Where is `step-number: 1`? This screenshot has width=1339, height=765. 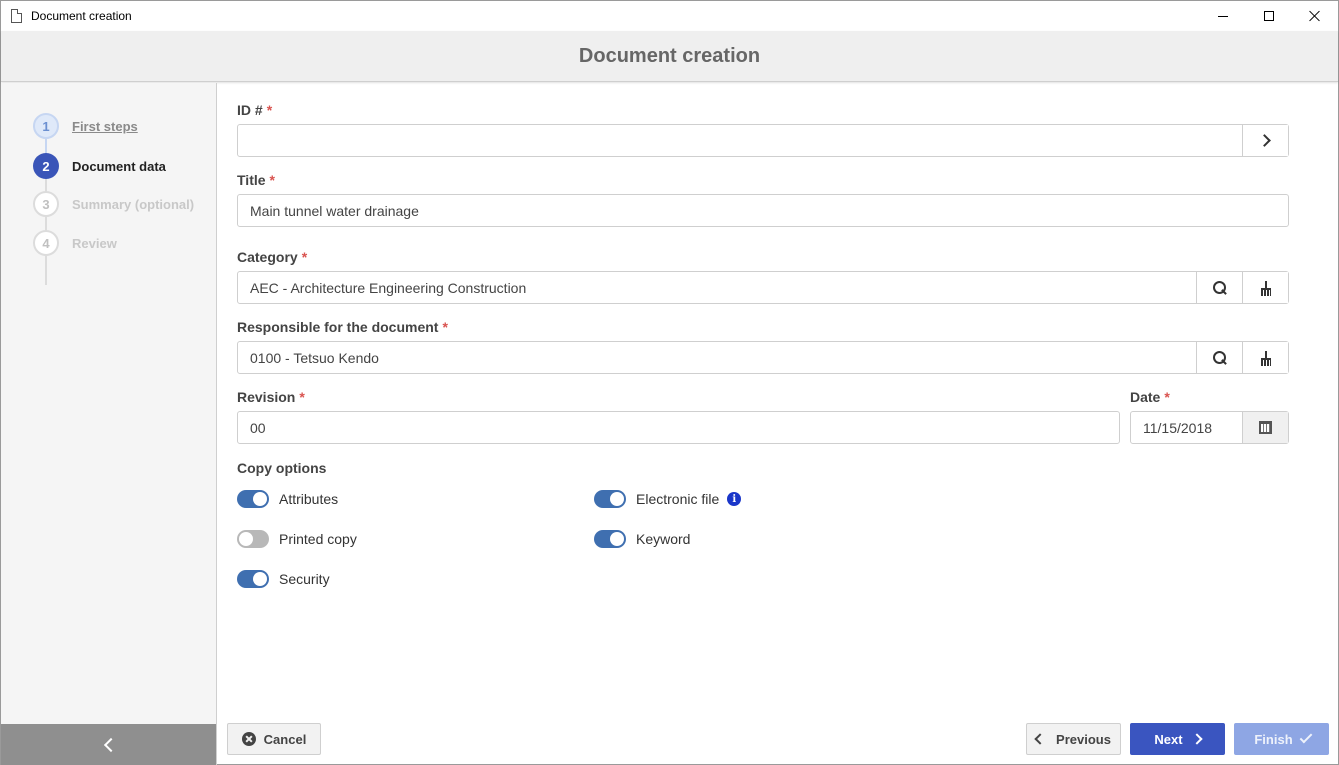 step-number: 1 is located at coordinates (46, 126).